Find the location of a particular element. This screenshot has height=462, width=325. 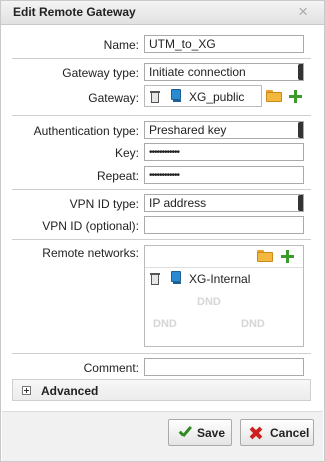

expand-icon is located at coordinates (26, 390).